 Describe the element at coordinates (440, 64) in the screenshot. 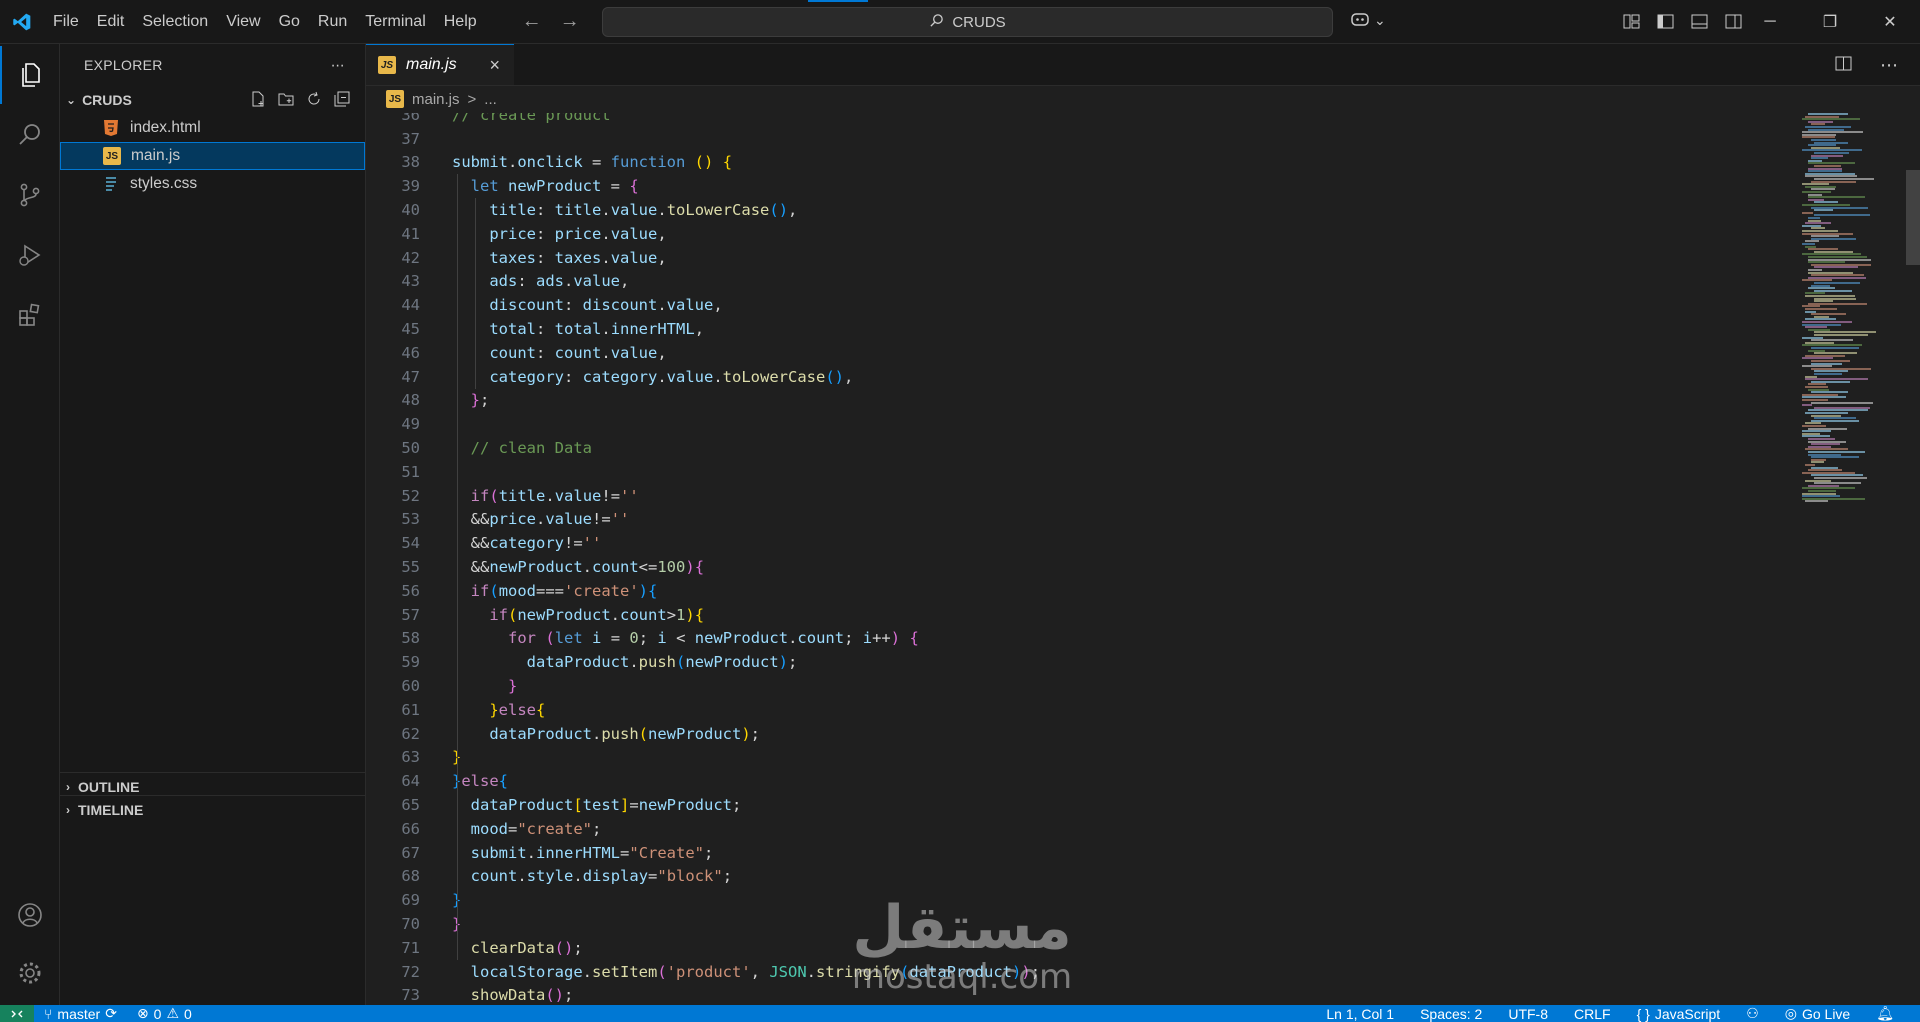

I see `tab-main-js: JS main.js ×` at that location.